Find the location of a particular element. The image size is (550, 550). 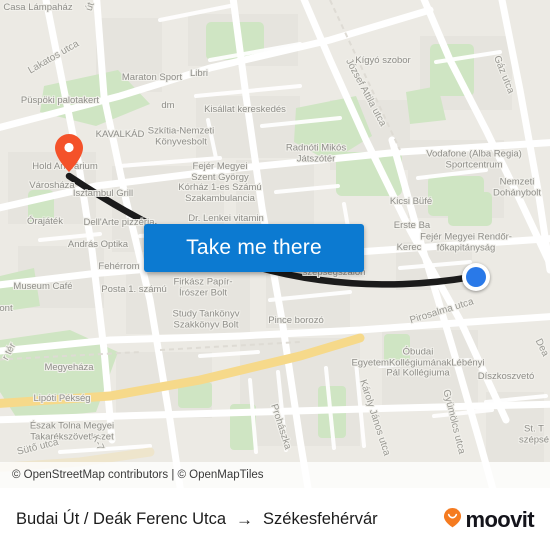

trip-destination-label: Székesfehérvár is located at coordinates (320, 519).